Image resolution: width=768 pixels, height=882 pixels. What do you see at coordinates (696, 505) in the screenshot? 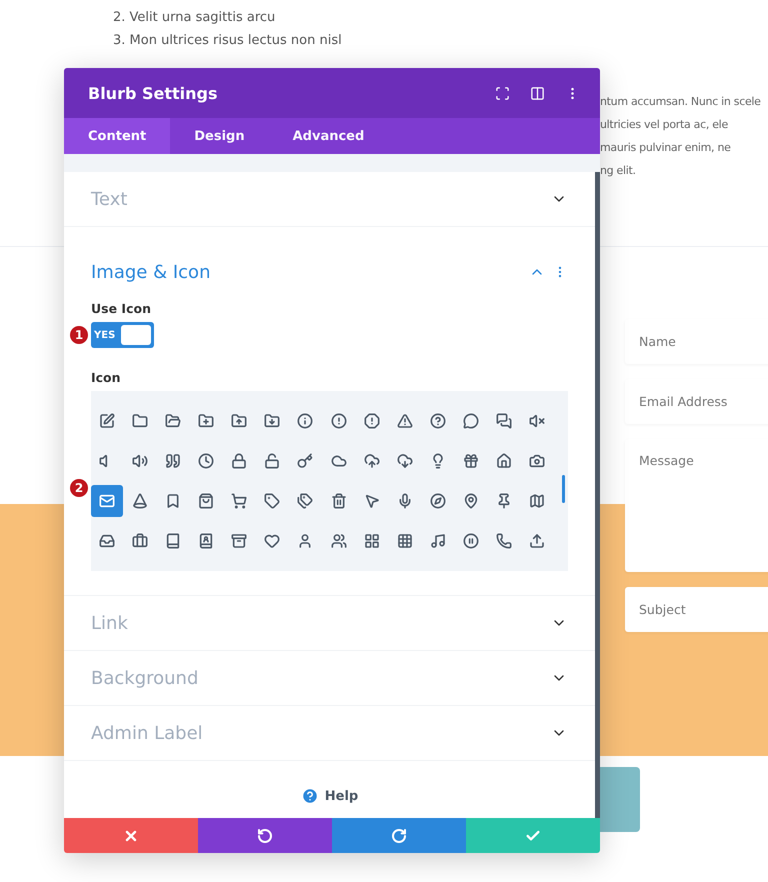
I see `message-field: Message` at bounding box center [696, 505].